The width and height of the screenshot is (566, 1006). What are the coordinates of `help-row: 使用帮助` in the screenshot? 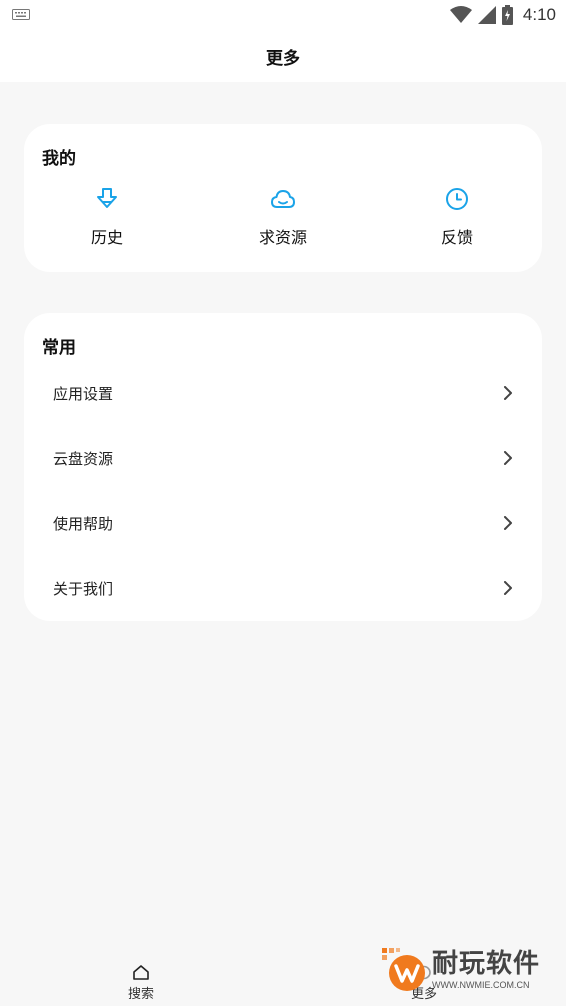 It's located at (283, 523).